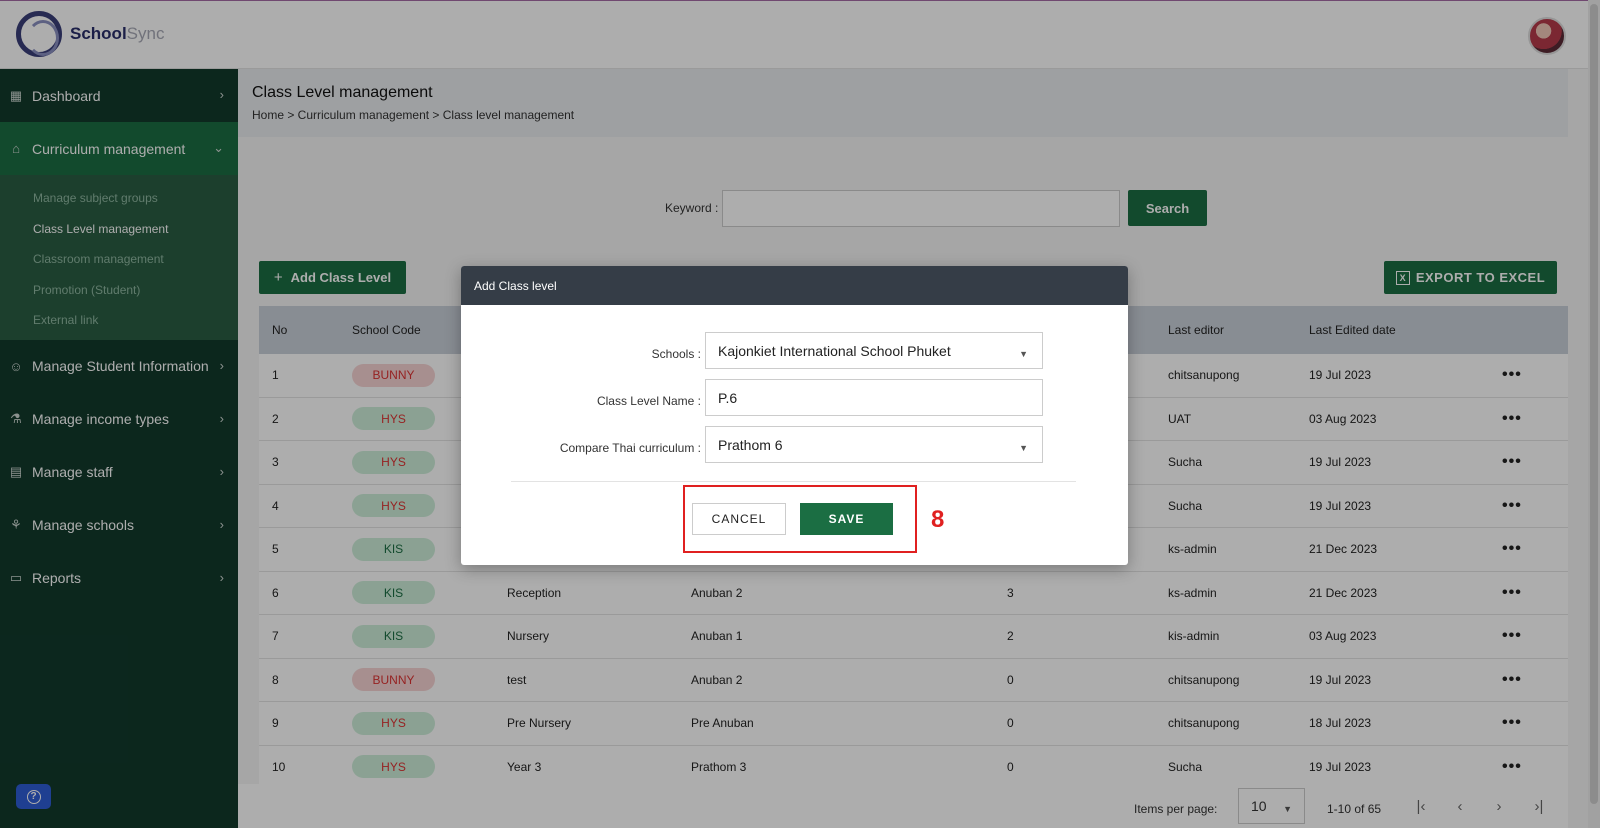 The width and height of the screenshot is (1600, 828). Describe the element at coordinates (794, 285) in the screenshot. I see `dialog-title: Add Class level` at that location.